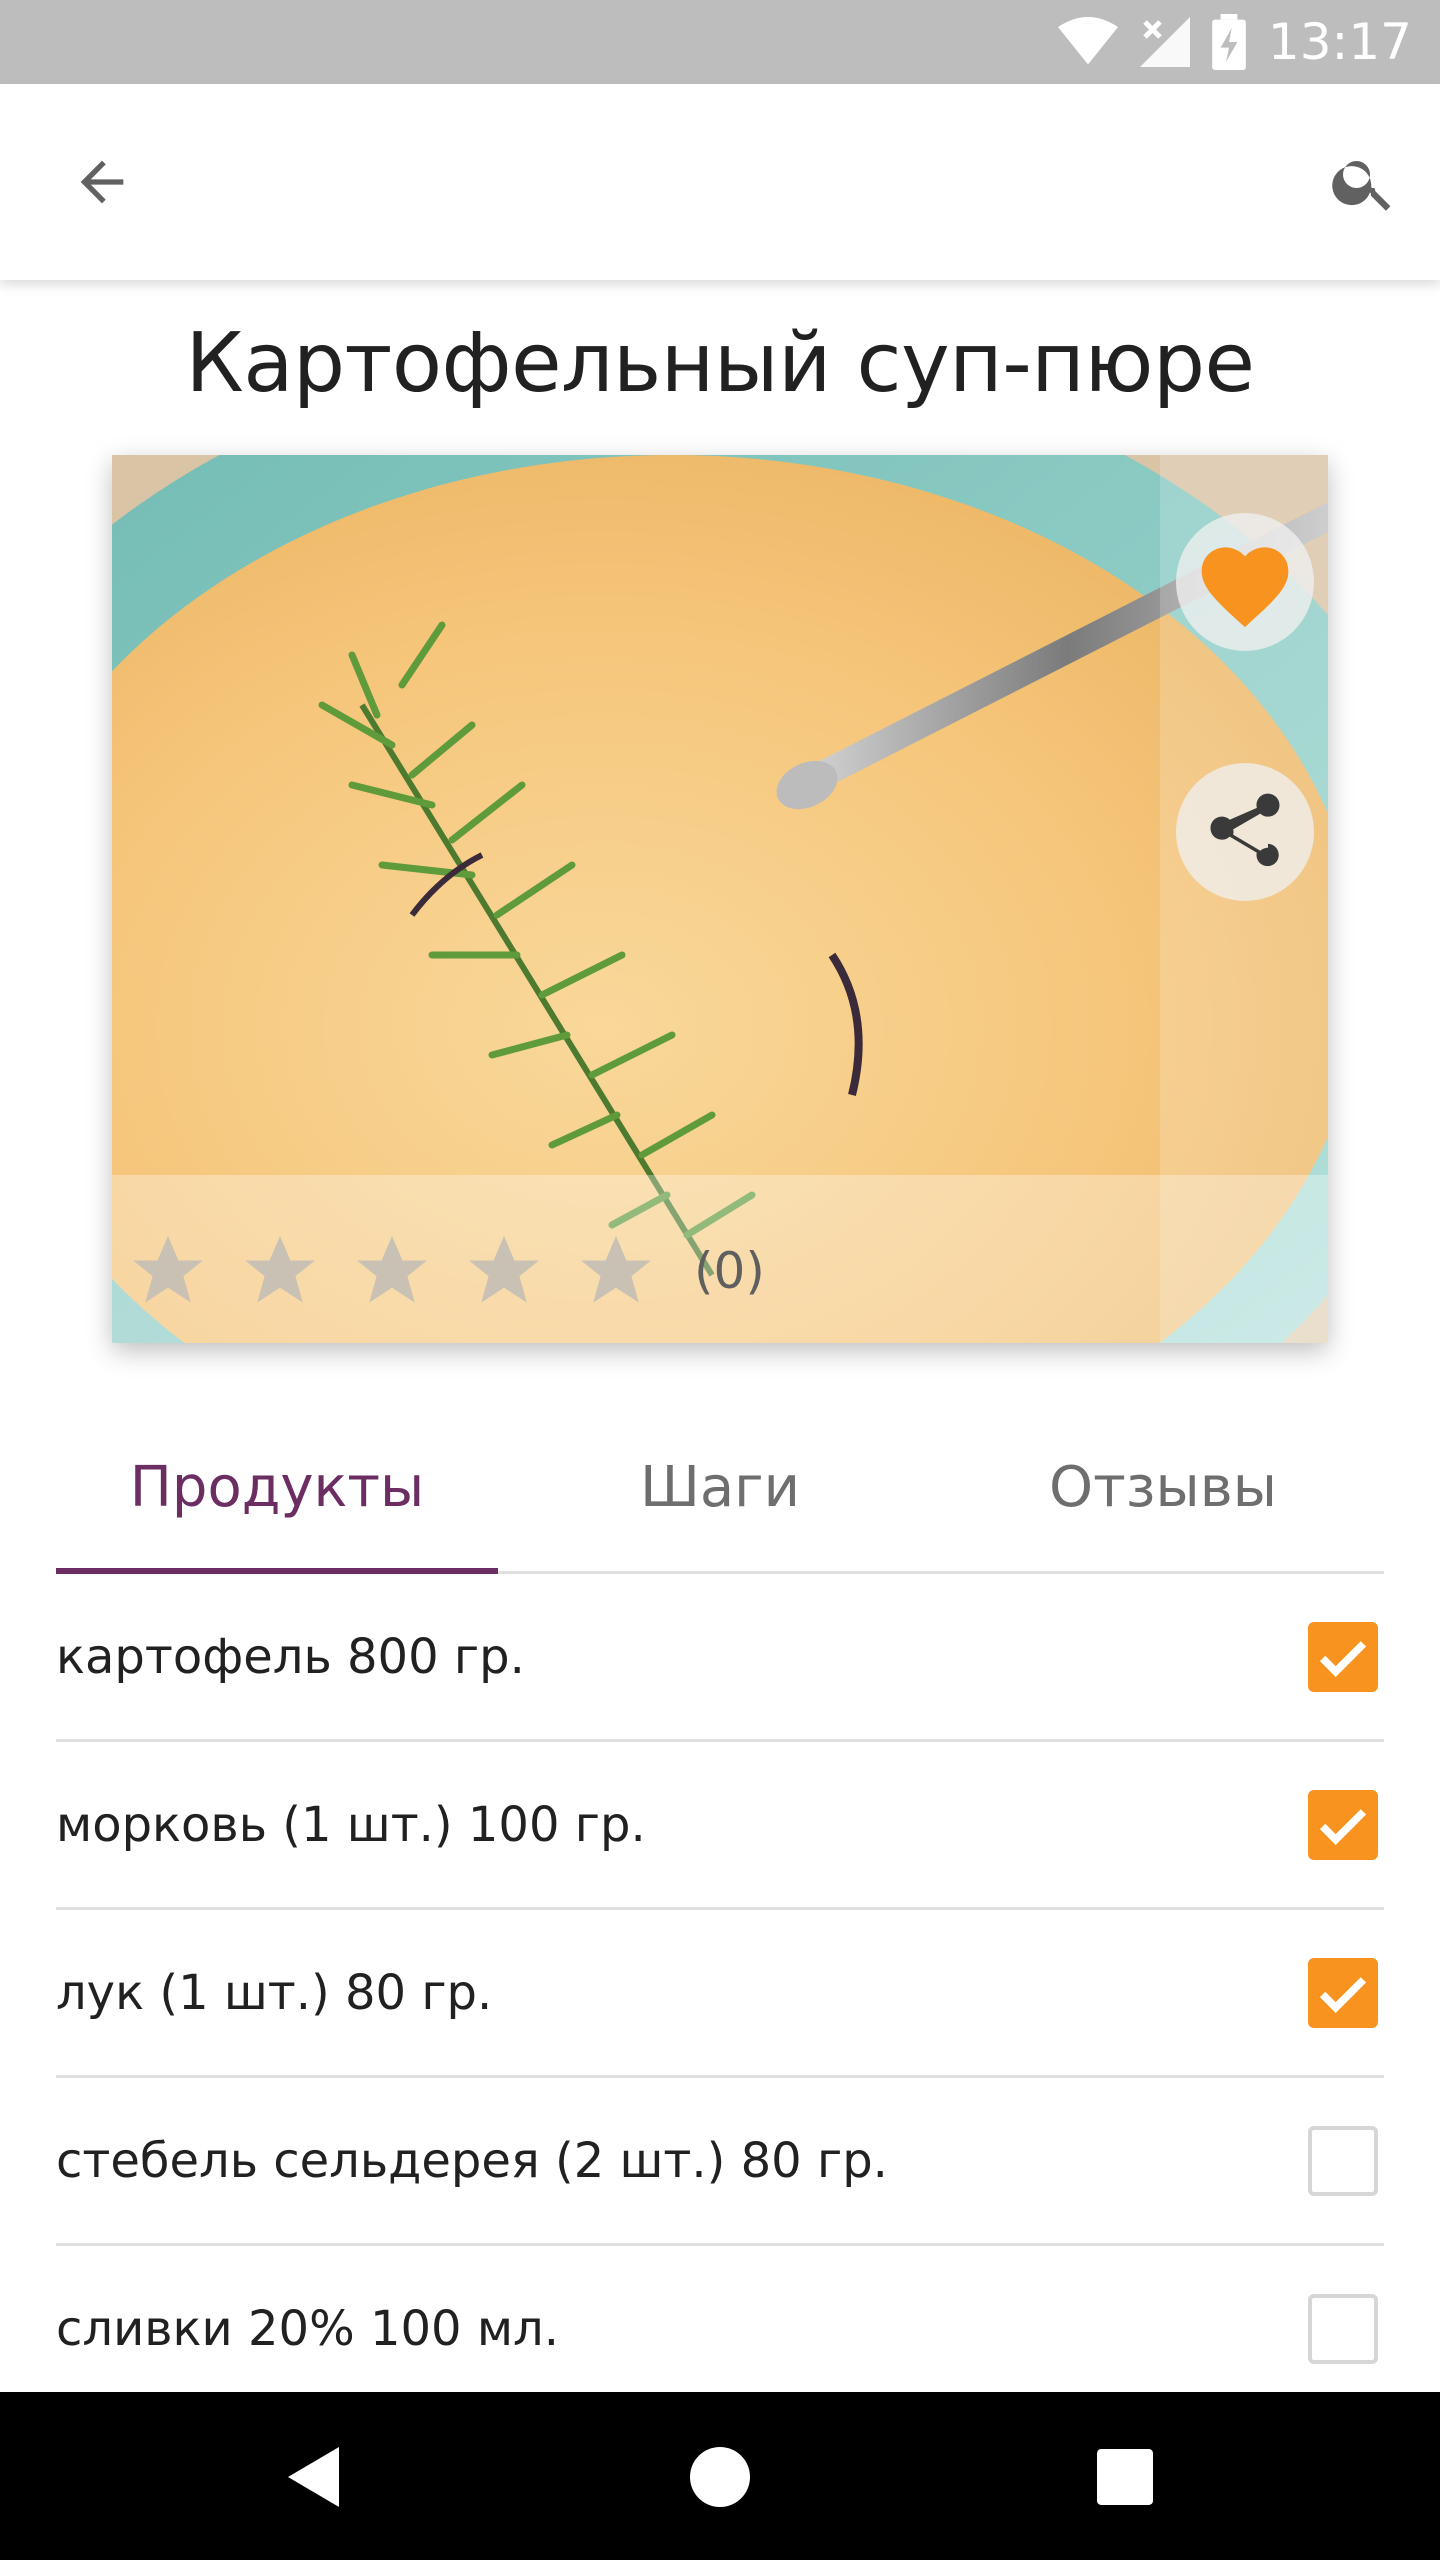  I want to click on favorite-button, so click(1245, 582).